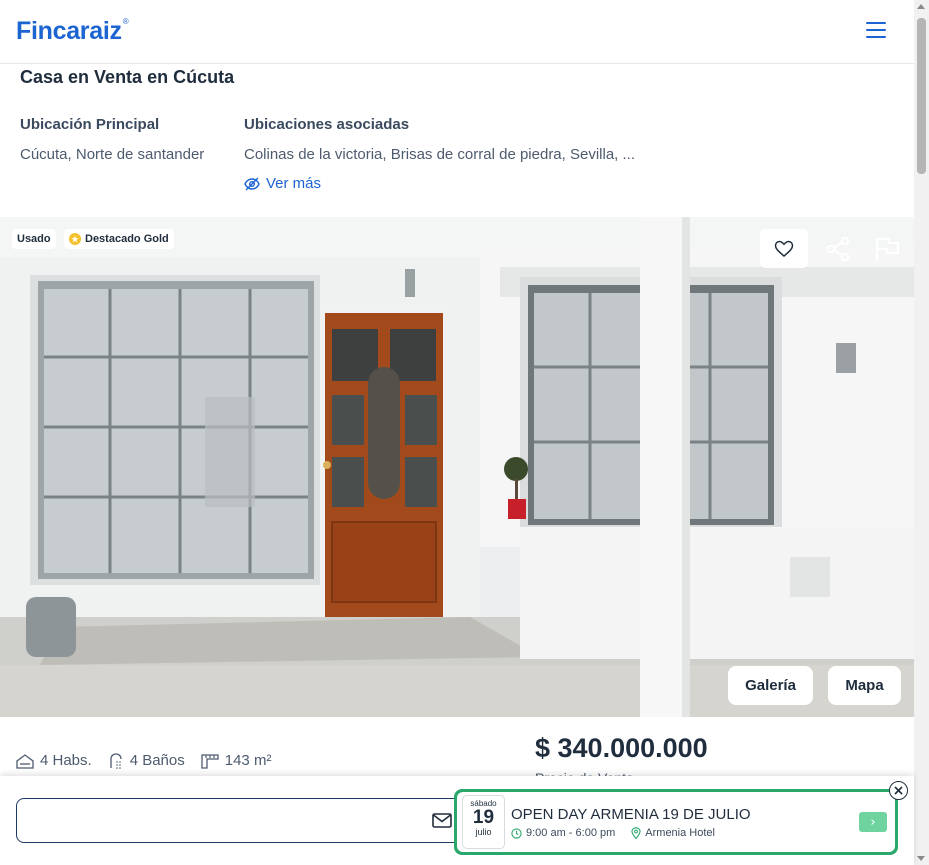  I want to click on see-more-label: Ver más, so click(294, 183).